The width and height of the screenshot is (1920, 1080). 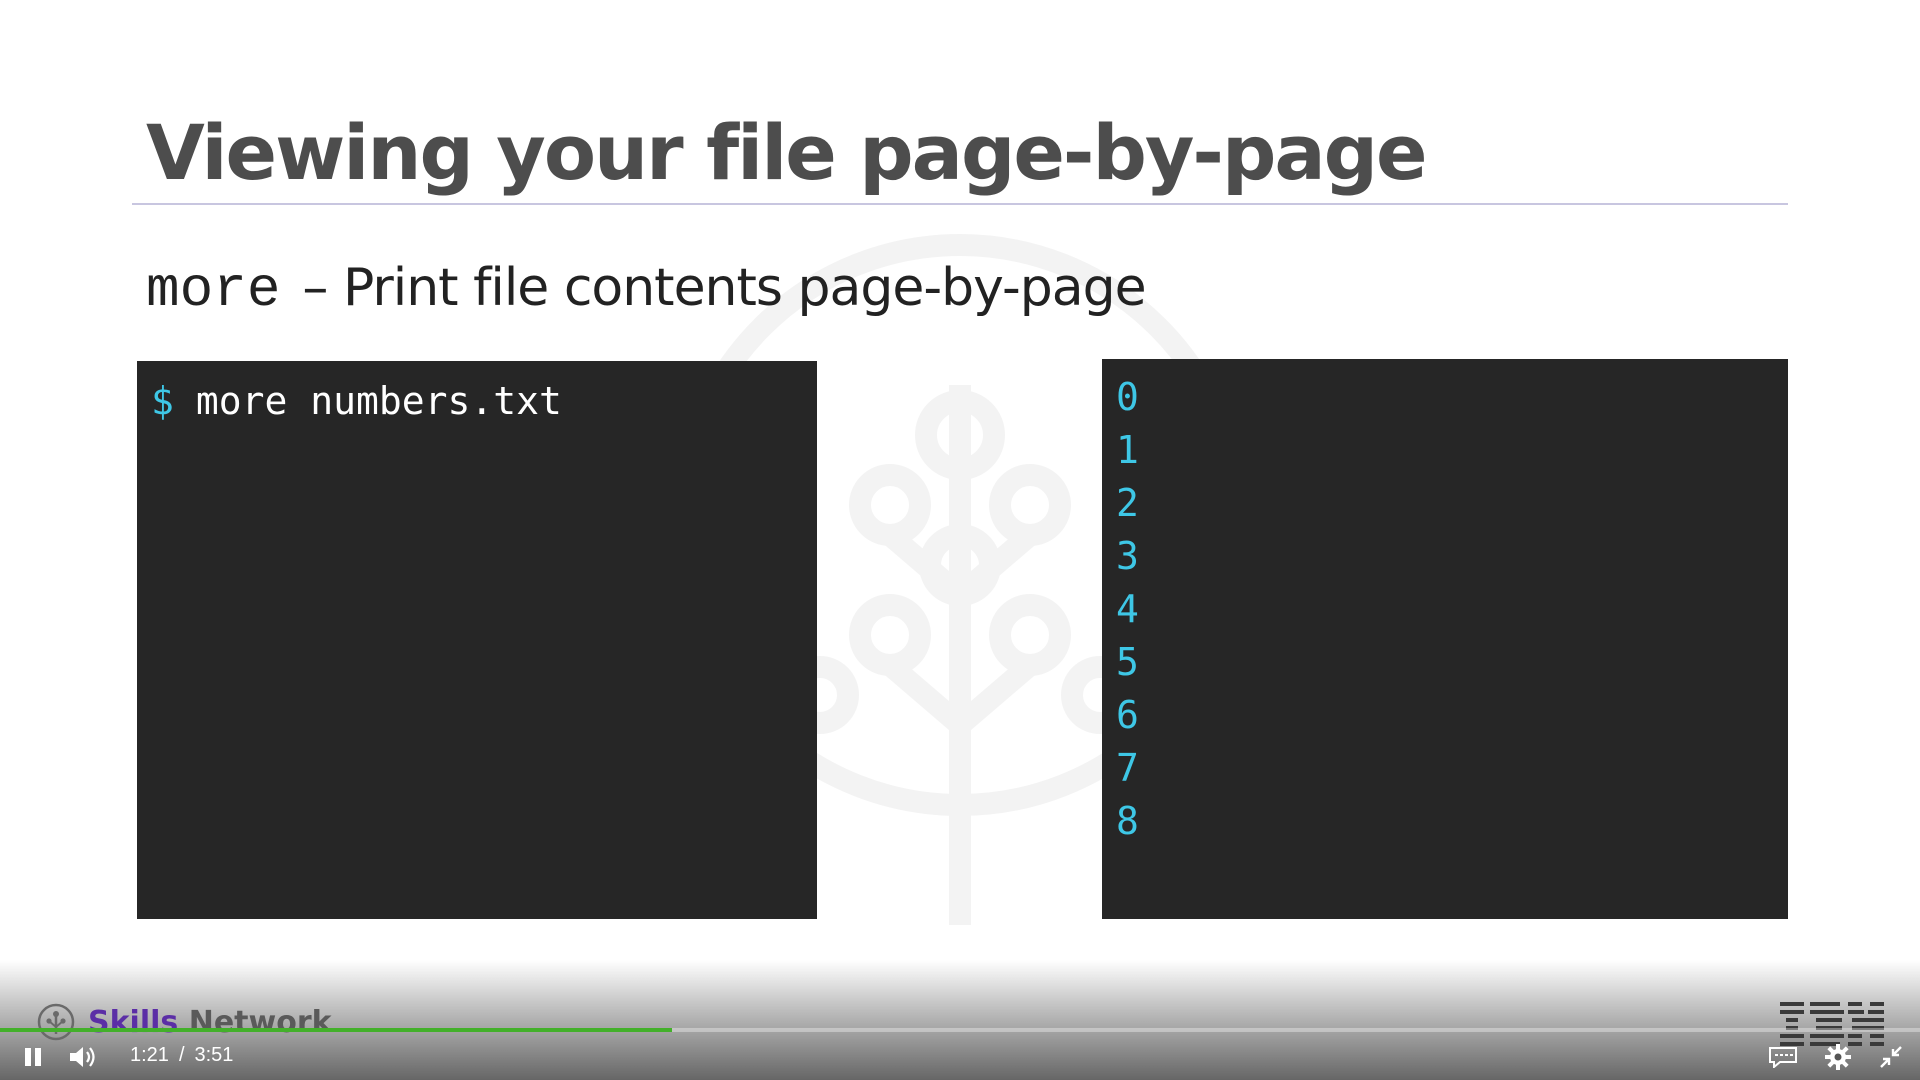 What do you see at coordinates (1127, 609) in the screenshot?
I see `output-line: 4` at bounding box center [1127, 609].